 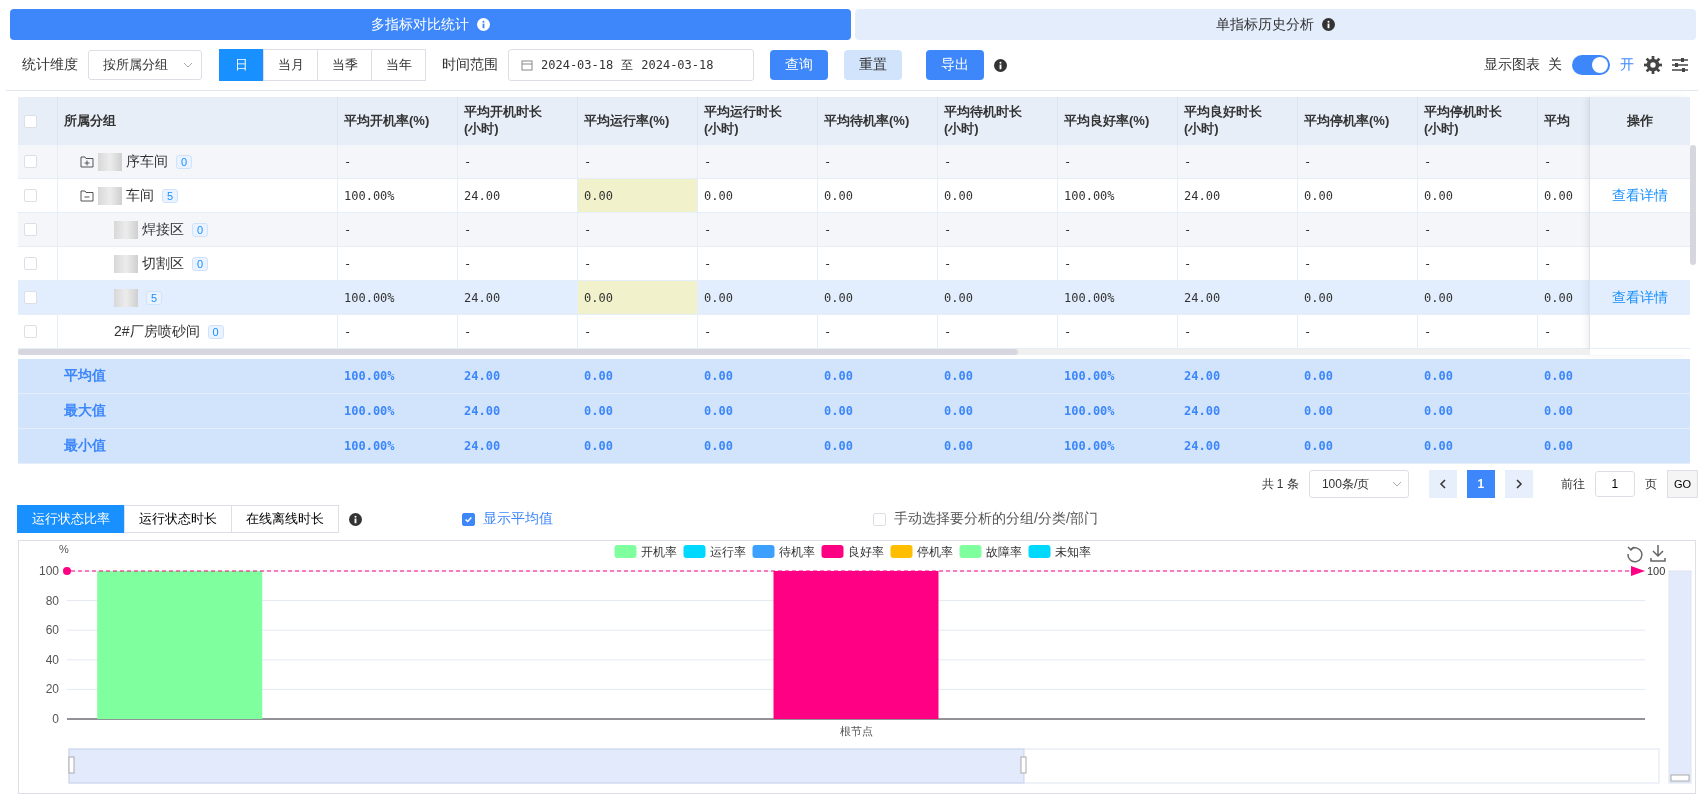 I want to click on group-name: 车间, so click(x=140, y=195).